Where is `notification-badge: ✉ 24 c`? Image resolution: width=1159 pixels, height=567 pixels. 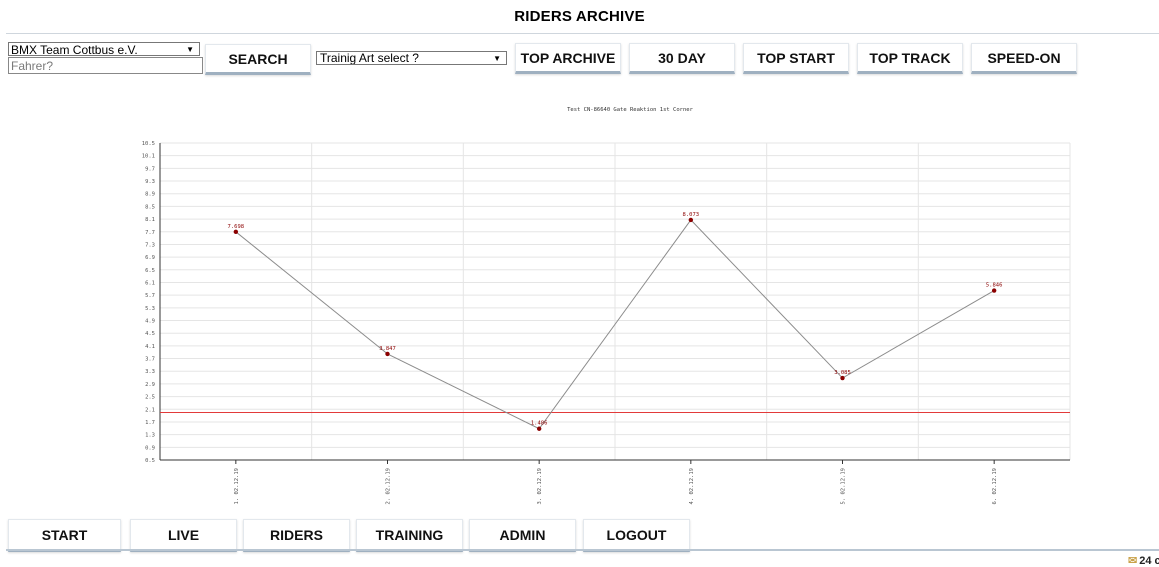 notification-badge: ✉ 24 c is located at coordinates (1143, 560).